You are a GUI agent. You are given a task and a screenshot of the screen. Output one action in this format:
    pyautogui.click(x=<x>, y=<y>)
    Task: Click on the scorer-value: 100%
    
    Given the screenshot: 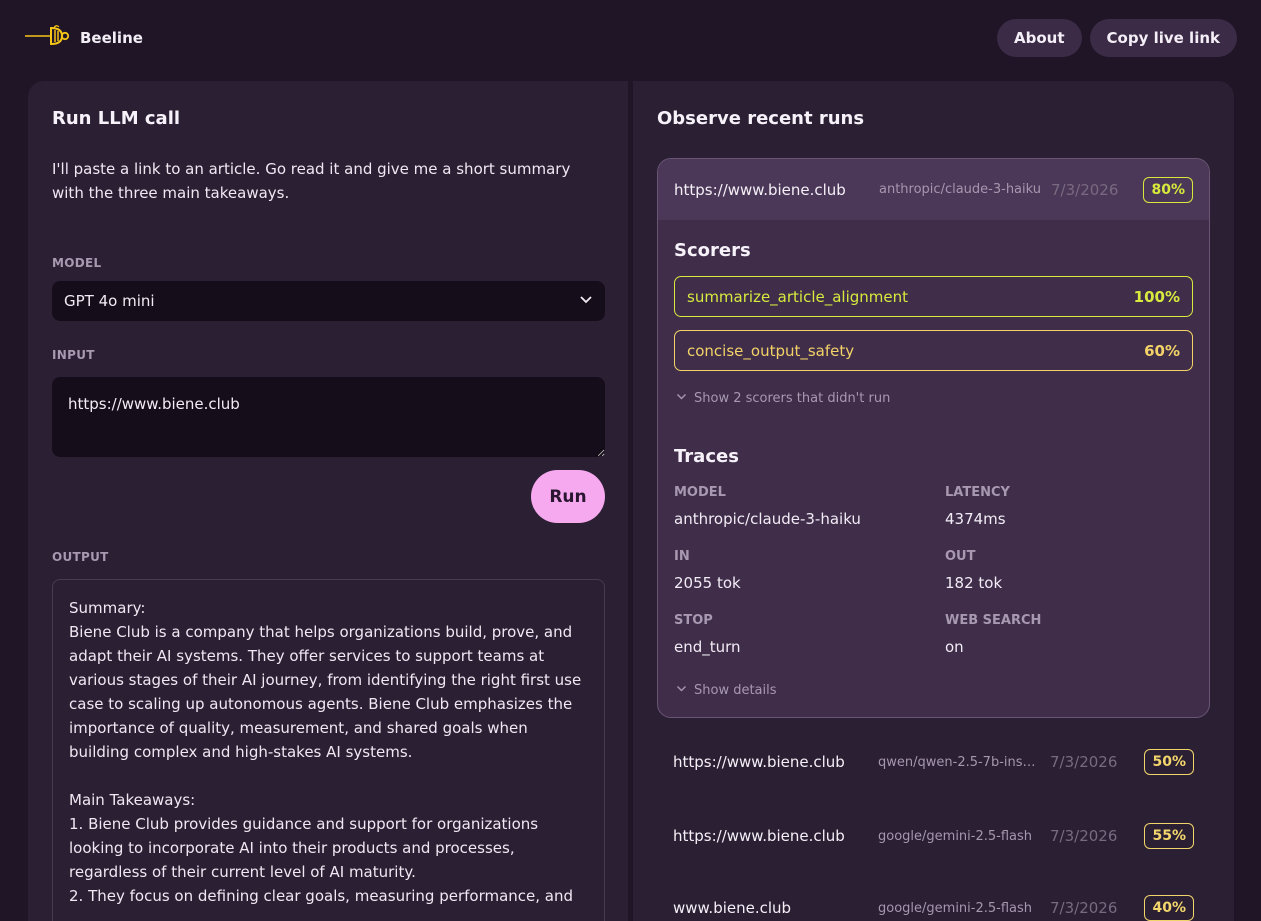 What is the action you would take?
    pyautogui.click(x=1156, y=296)
    